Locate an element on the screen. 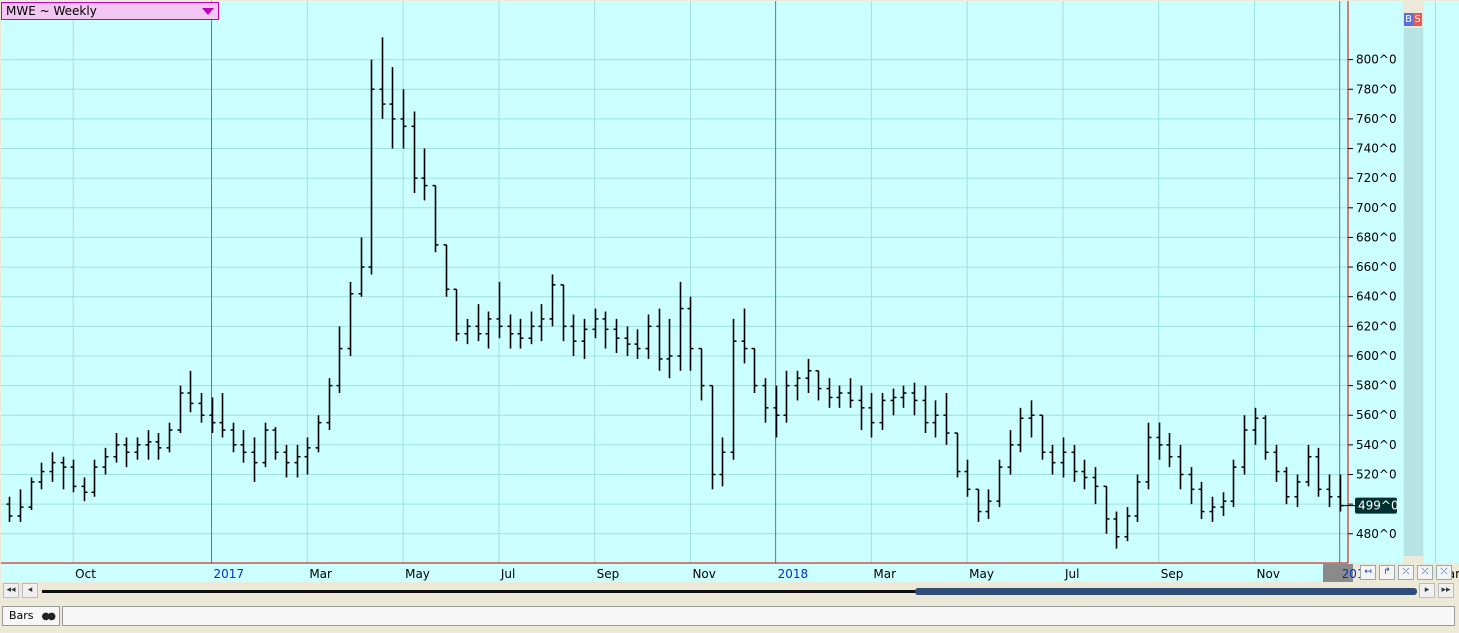  scroll-last-icon: ▸▸ is located at coordinates (1446, 590).